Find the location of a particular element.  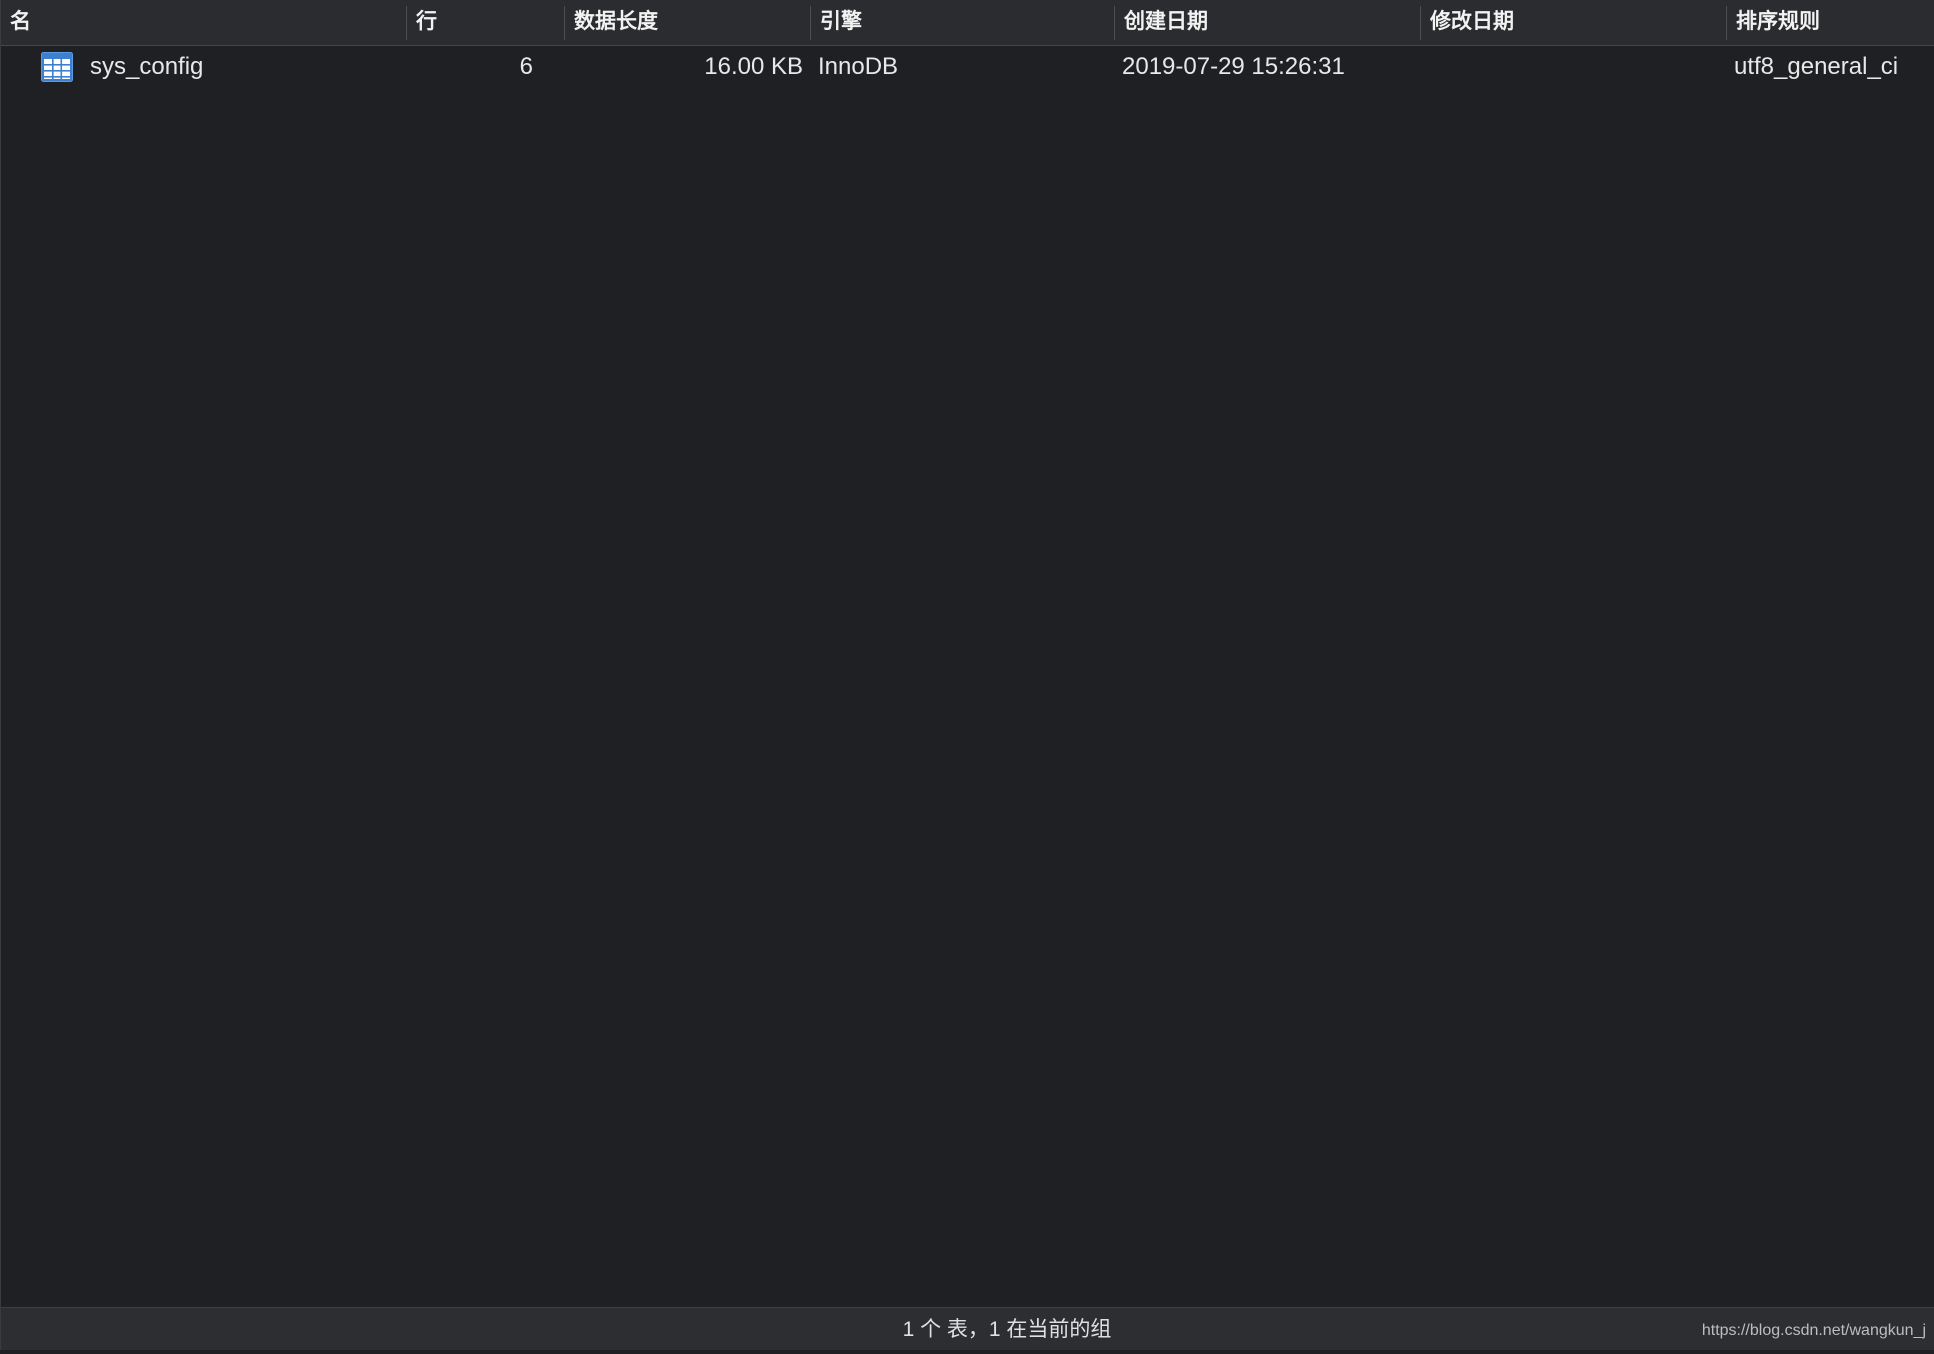

column-header-created: 创建日期 is located at coordinates (1267, 22).